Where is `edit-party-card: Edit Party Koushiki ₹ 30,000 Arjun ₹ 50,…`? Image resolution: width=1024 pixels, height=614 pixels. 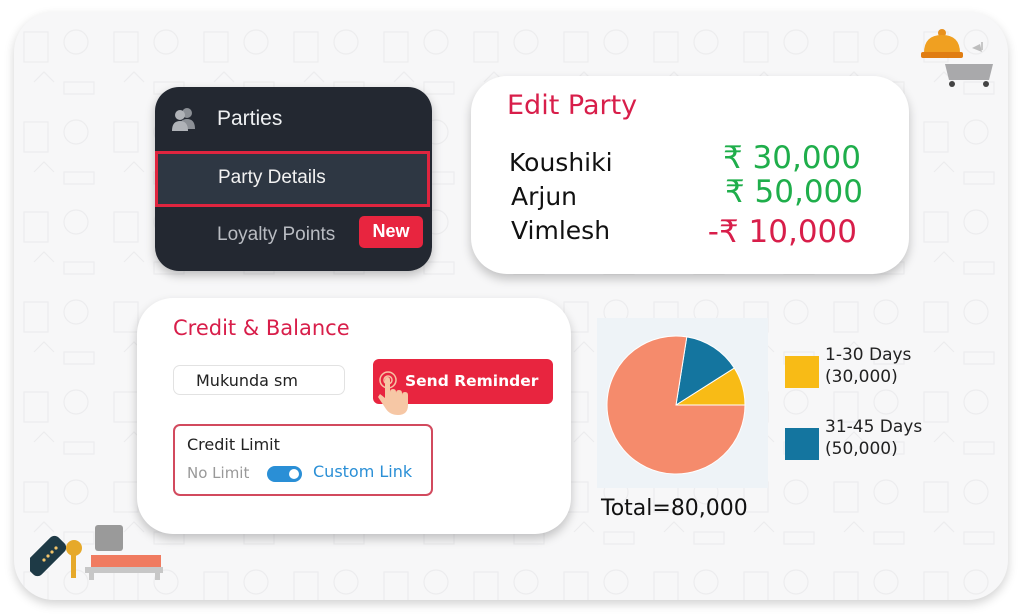 edit-party-card: Edit Party Koushiki ₹ 30,000 Arjun ₹ 50,… is located at coordinates (690, 175).